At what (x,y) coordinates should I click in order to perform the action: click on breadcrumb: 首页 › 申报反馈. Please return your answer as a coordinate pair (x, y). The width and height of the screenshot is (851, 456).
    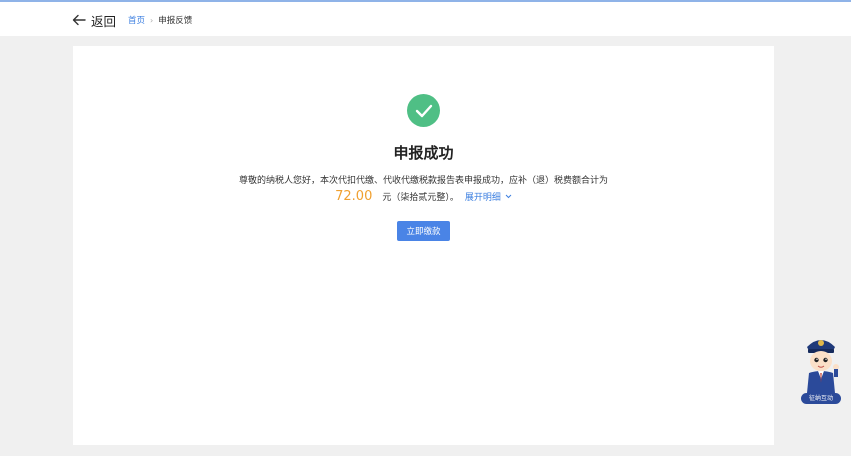
    Looking at the image, I should click on (160, 20).